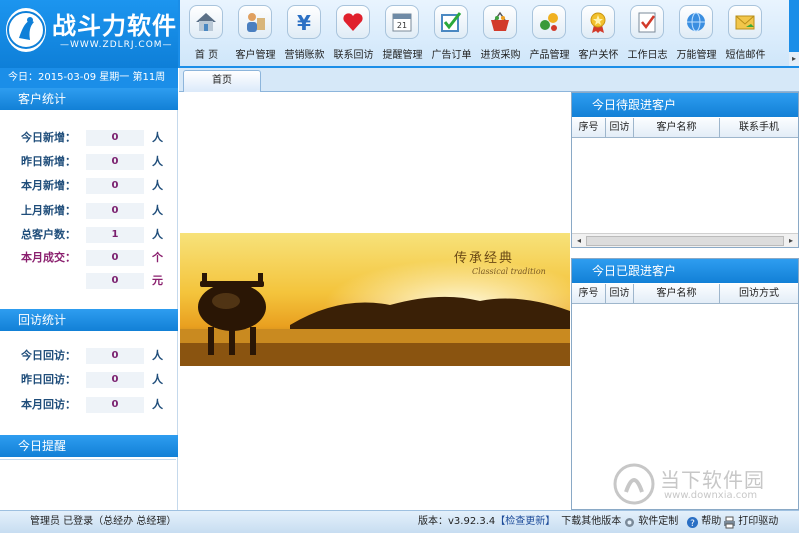  I want to click on watermark: 当下软件园 www.downxia.com, so click(702, 484).